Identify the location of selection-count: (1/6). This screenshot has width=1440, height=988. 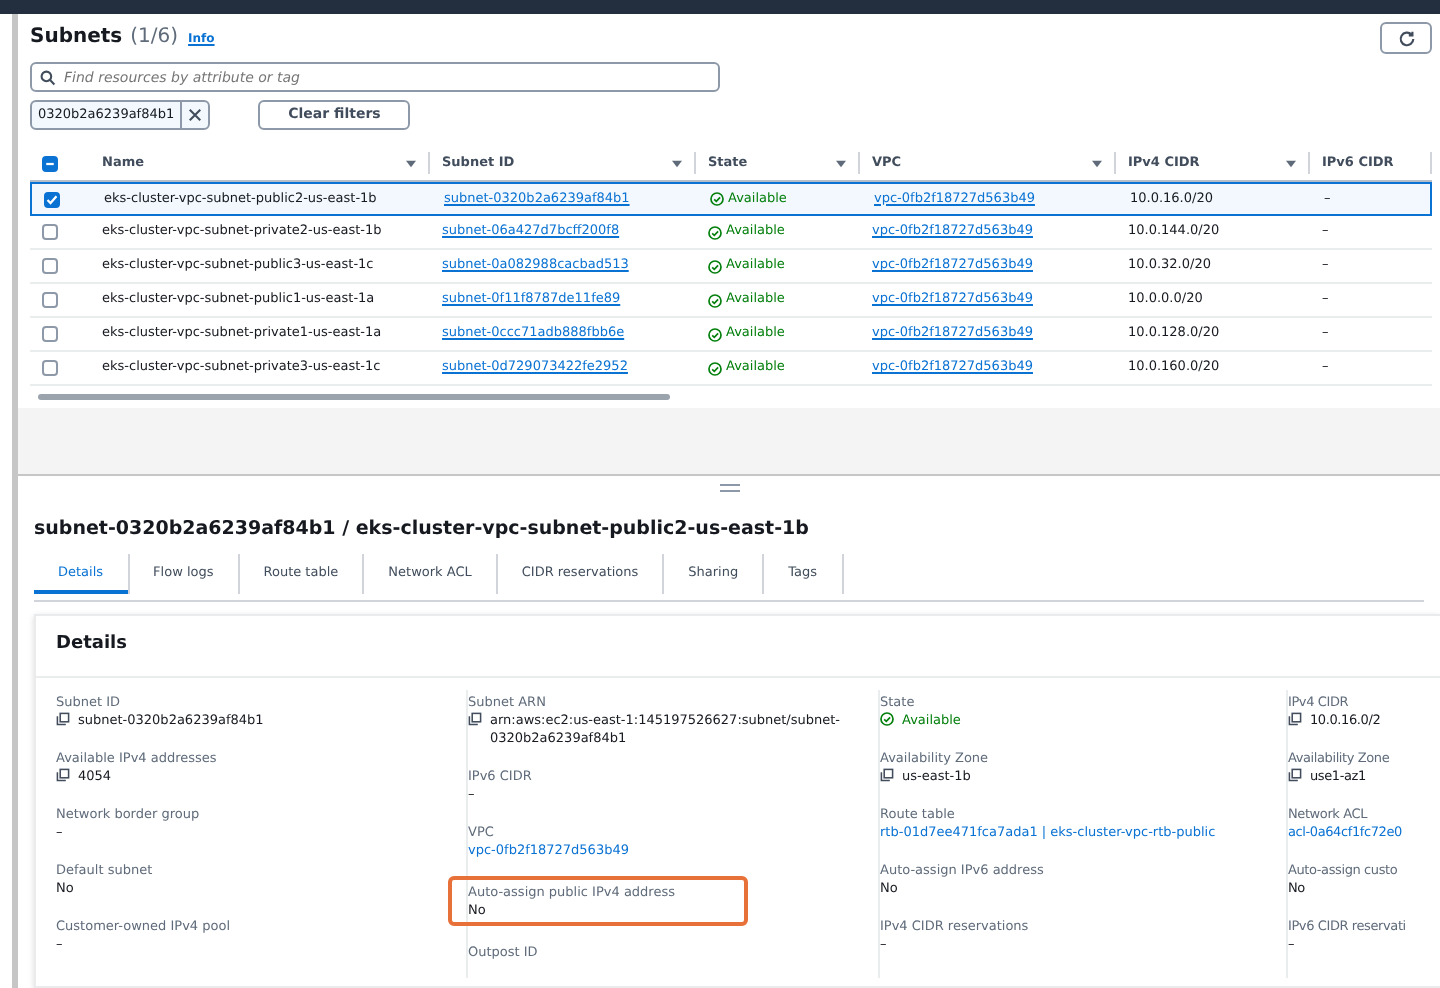
(154, 38).